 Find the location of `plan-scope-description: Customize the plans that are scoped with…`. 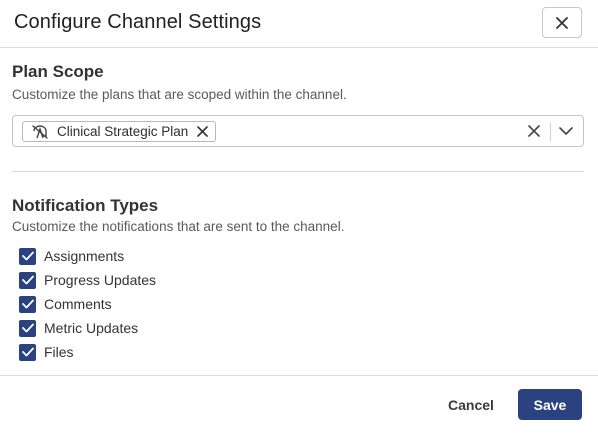

plan-scope-description: Customize the plans that are scoped with… is located at coordinates (179, 94).